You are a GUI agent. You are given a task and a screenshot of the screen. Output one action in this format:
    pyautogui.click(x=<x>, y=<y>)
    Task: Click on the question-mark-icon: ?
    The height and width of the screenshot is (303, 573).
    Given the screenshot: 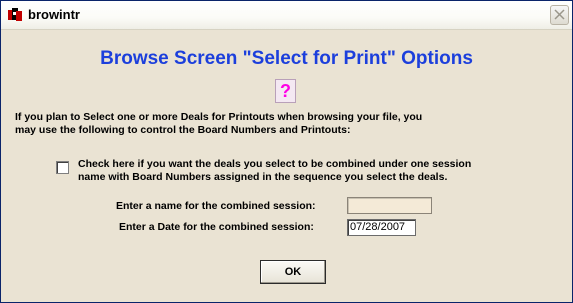 What is the action you would take?
    pyautogui.click(x=285, y=91)
    